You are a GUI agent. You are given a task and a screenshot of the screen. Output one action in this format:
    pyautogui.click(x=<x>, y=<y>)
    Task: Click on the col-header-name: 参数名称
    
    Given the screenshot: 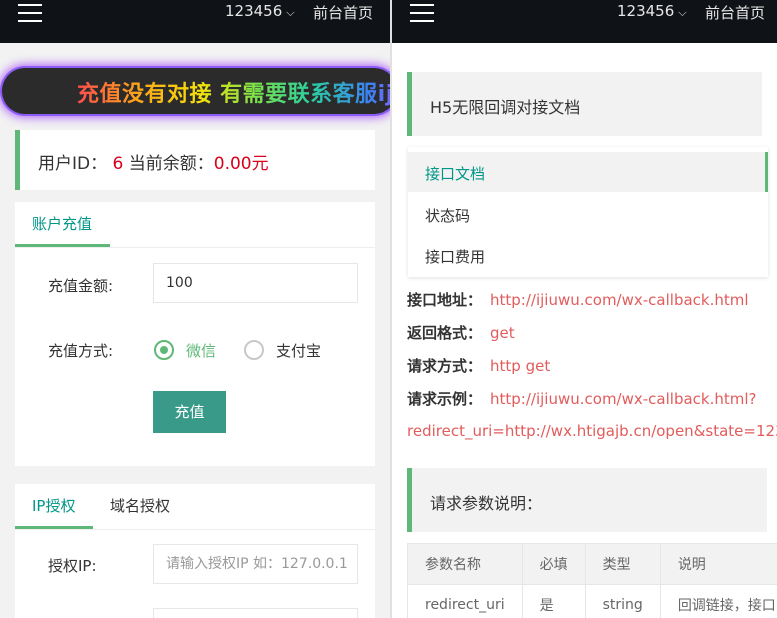 What is the action you would take?
    pyautogui.click(x=465, y=564)
    